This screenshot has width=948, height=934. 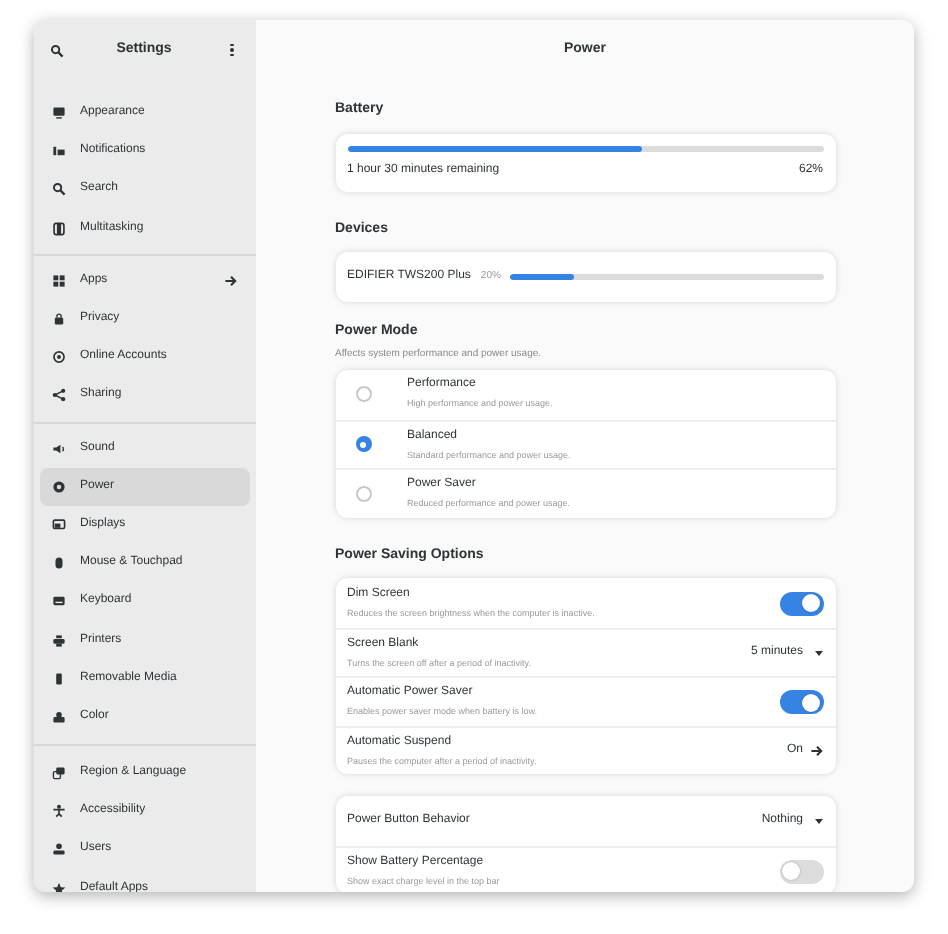 I want to click on grid-icon, so click(x=59, y=280).